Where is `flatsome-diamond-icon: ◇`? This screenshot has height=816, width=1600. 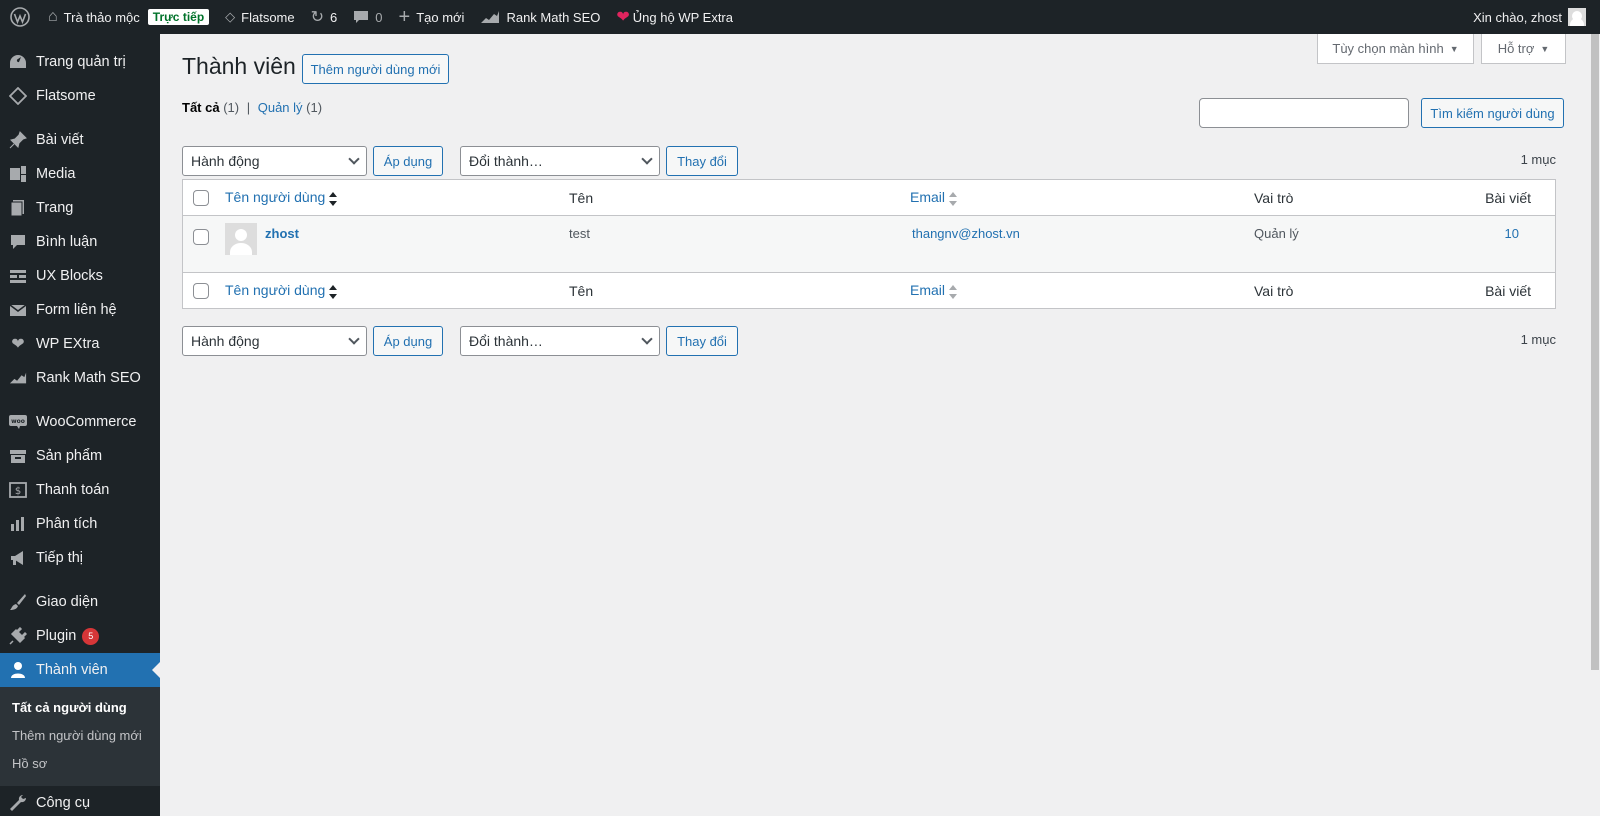 flatsome-diamond-icon: ◇ is located at coordinates (230, 16).